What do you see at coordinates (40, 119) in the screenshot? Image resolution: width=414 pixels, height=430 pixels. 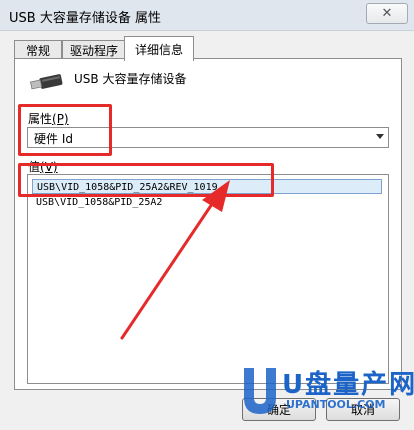 I see `property-label-text: 属性` at bounding box center [40, 119].